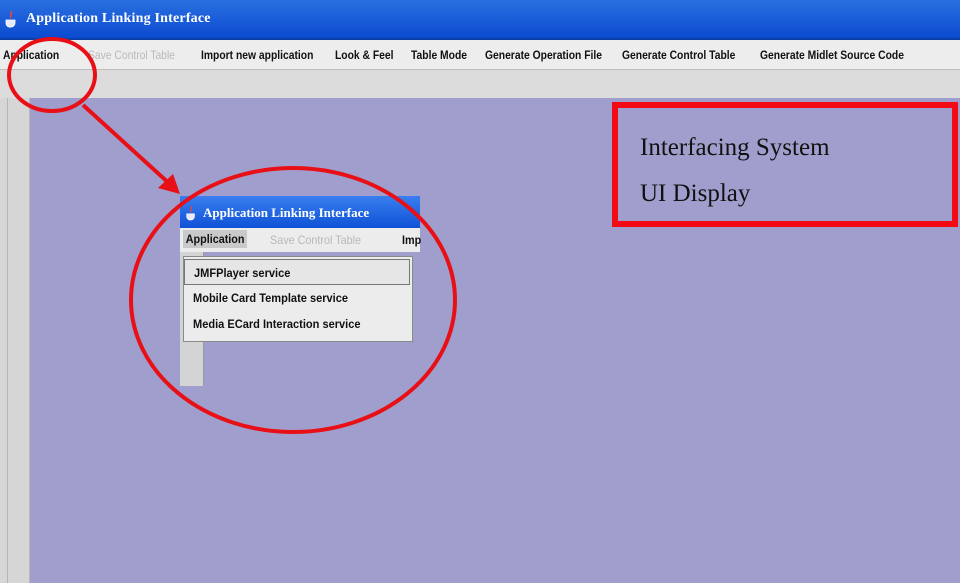 The width and height of the screenshot is (960, 583). I want to click on annotation-line-2: UI Display, so click(695, 193).